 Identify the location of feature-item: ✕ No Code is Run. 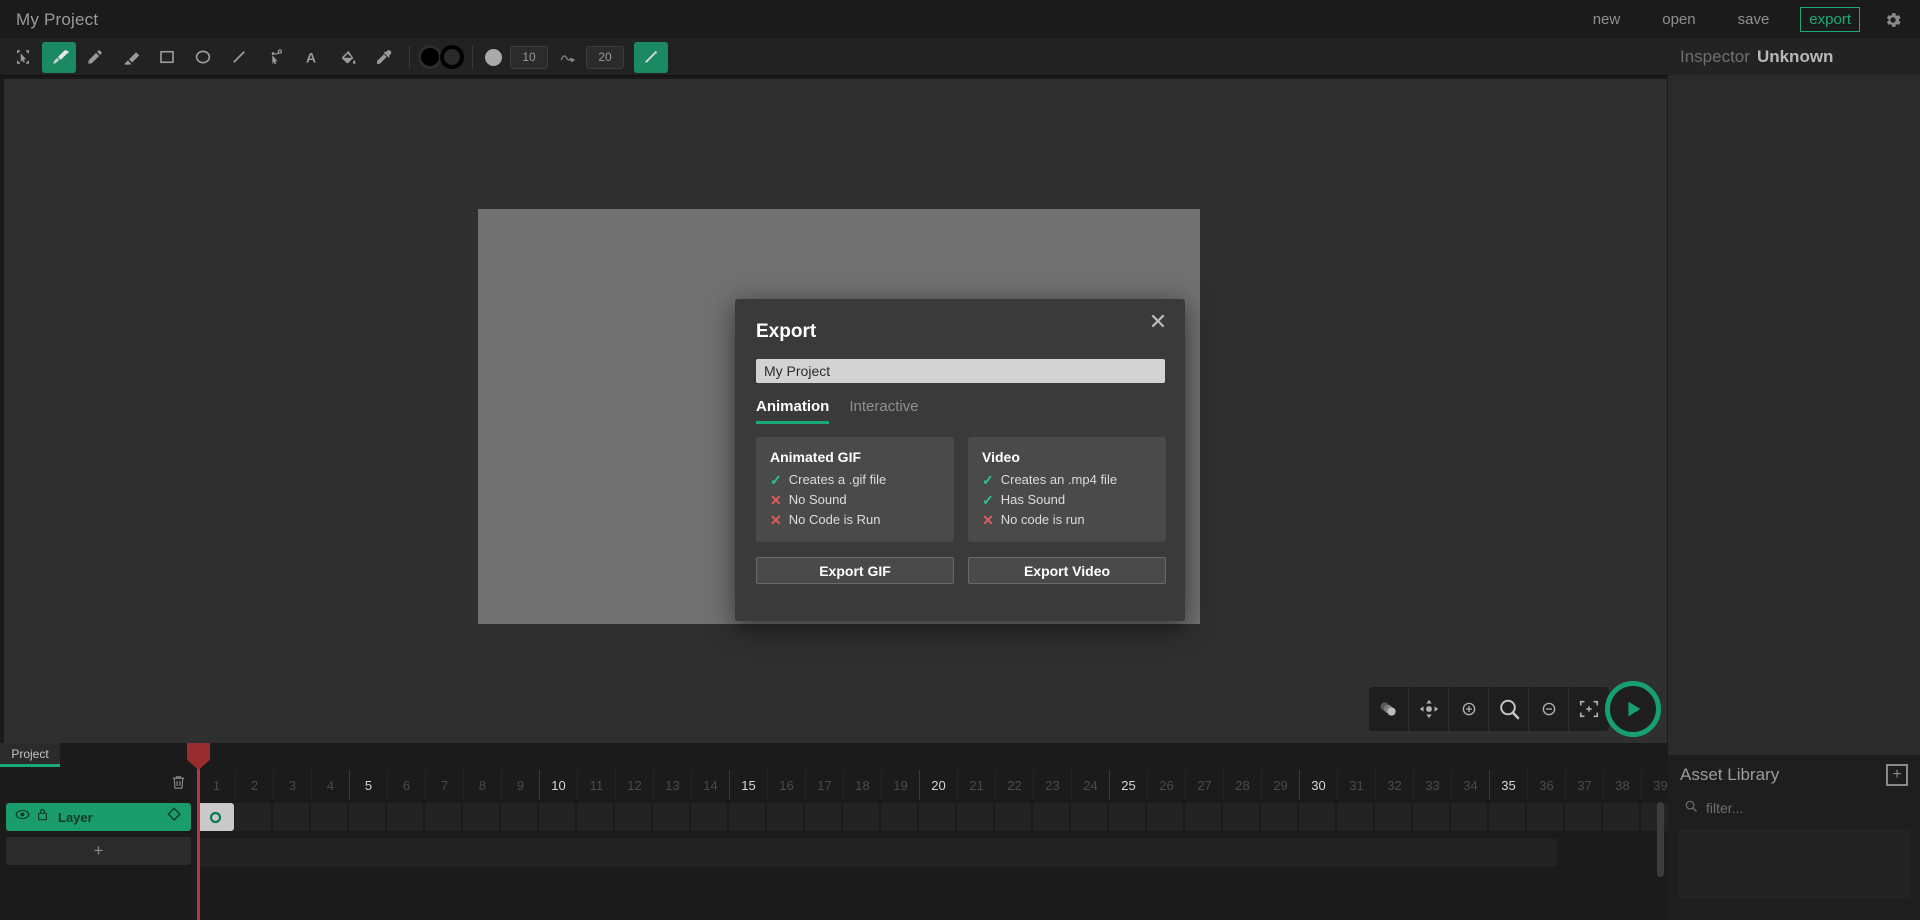
(855, 519).